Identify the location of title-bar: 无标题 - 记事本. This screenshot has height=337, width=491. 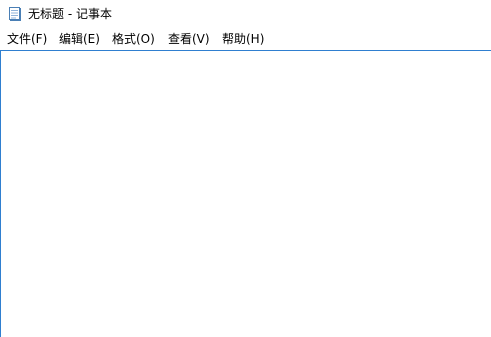
(245, 14).